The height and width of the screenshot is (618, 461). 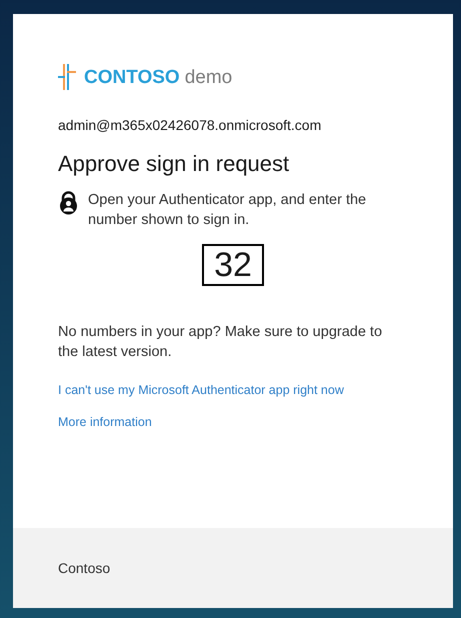 What do you see at coordinates (201, 390) in the screenshot?
I see `help-link: I can't use my Microsoft Authenticator app right now` at bounding box center [201, 390].